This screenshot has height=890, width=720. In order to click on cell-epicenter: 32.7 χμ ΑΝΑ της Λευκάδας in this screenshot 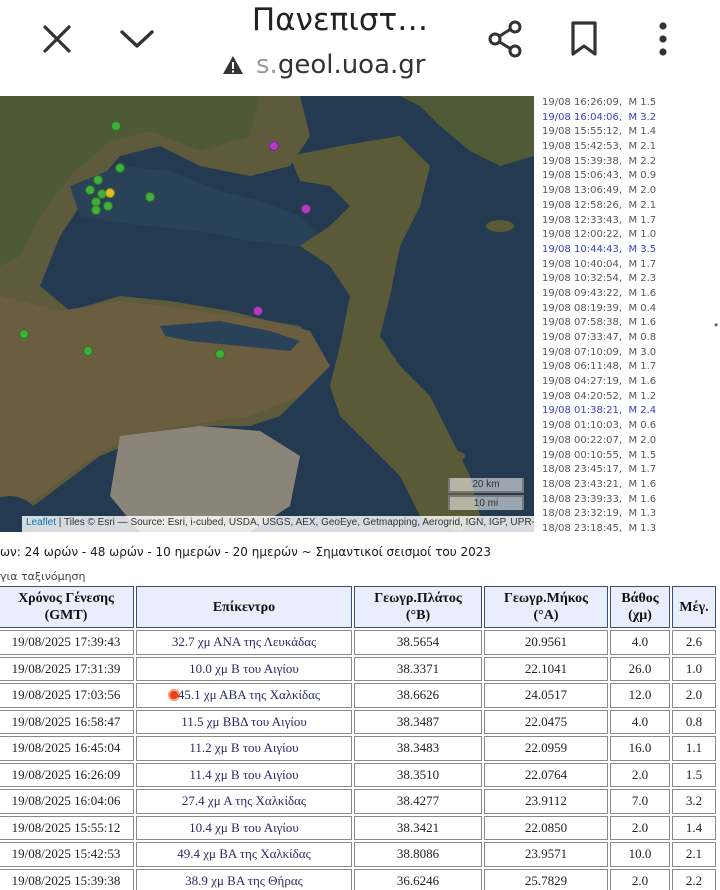, I will do `click(244, 642)`.